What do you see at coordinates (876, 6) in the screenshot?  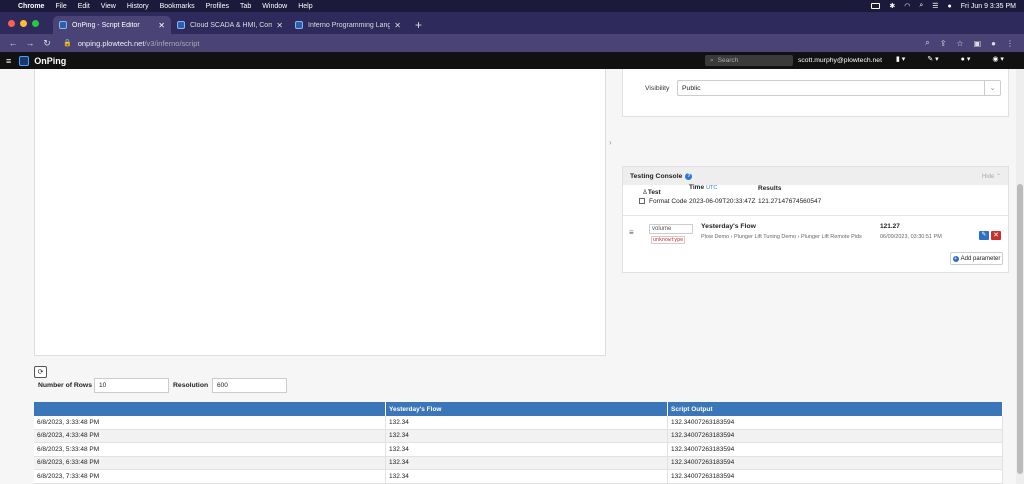 I see `screen-record-icon` at bounding box center [876, 6].